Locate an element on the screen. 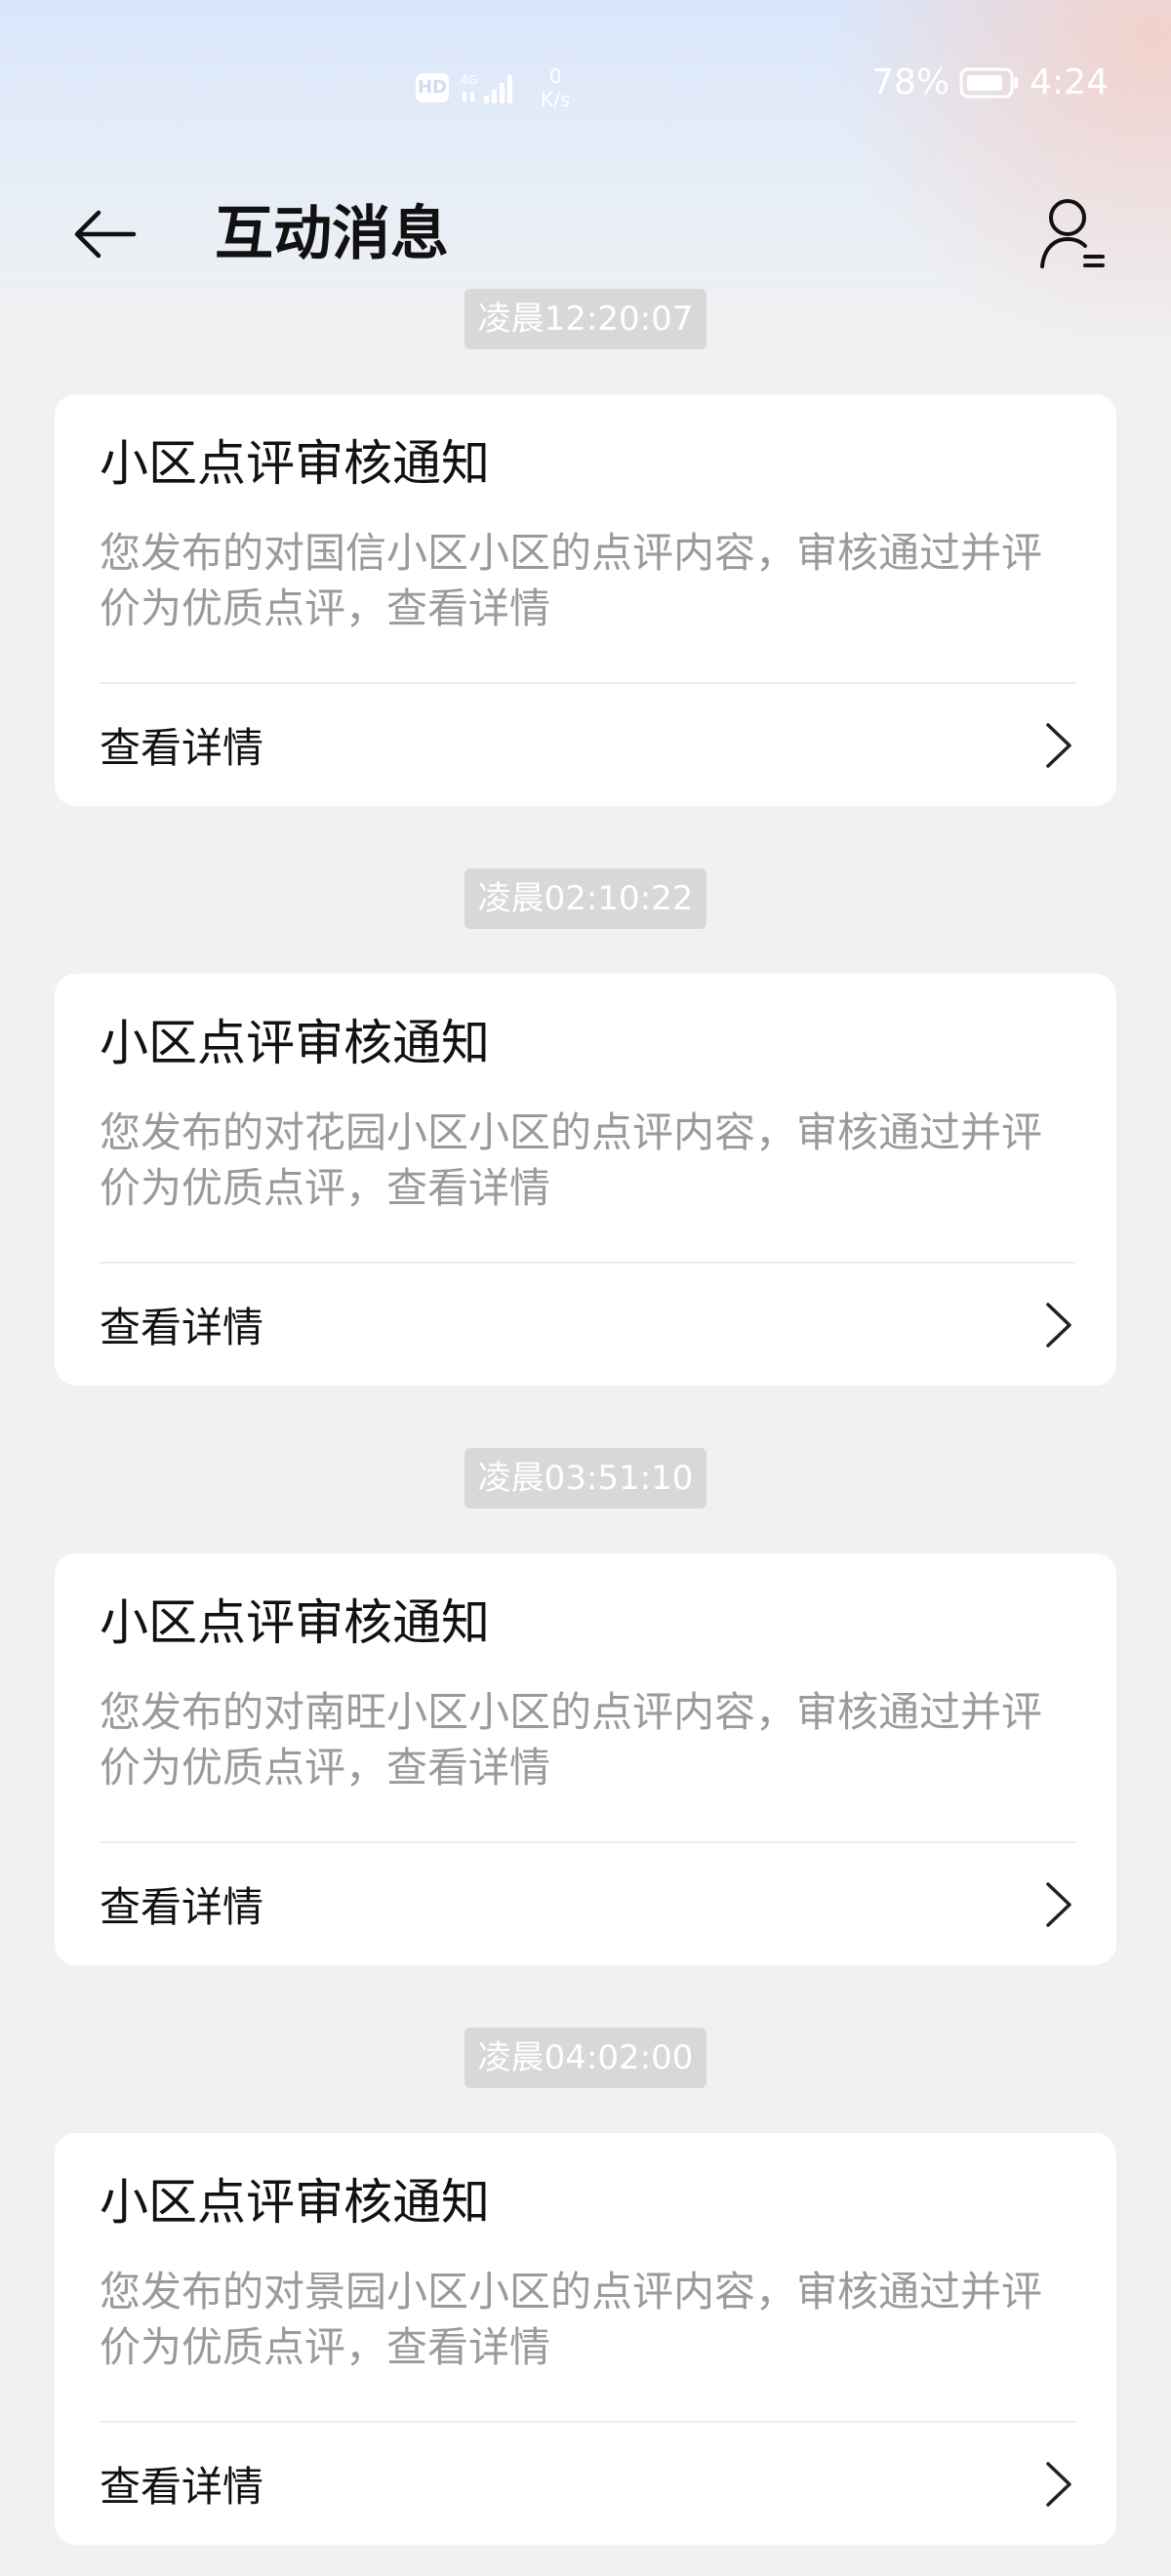 The image size is (1171, 2576). timestamp-row: 凌晨12:20:07 is located at coordinates (585, 320).